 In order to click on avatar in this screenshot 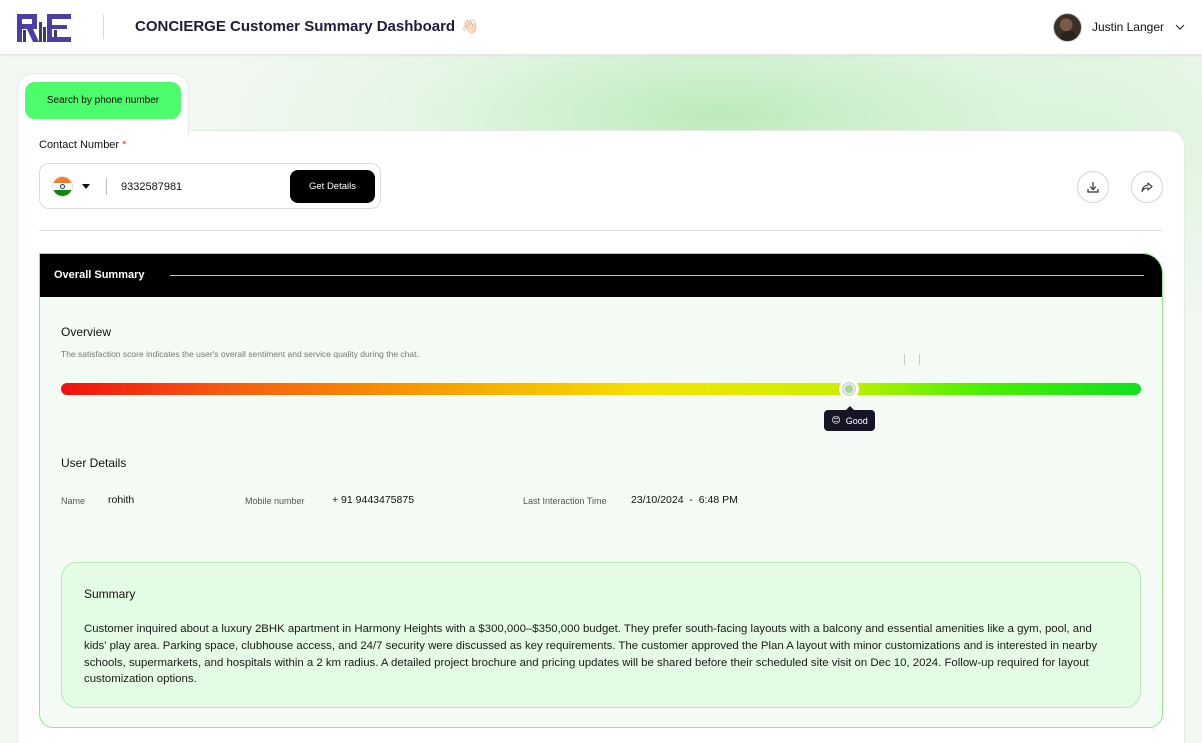, I will do `click(1067, 27)`.